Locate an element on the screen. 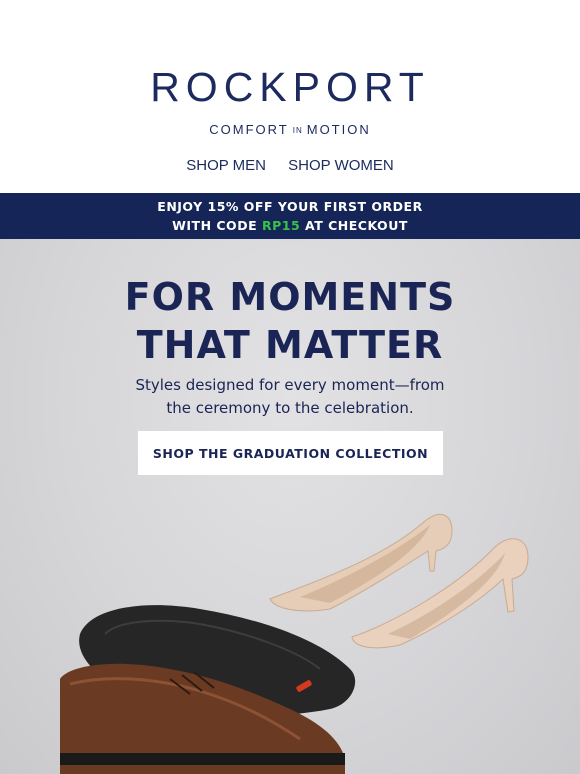 Image resolution: width=580 pixels, height=774 pixels. headline-line-2: THAT MATTER is located at coordinates (290, 345).